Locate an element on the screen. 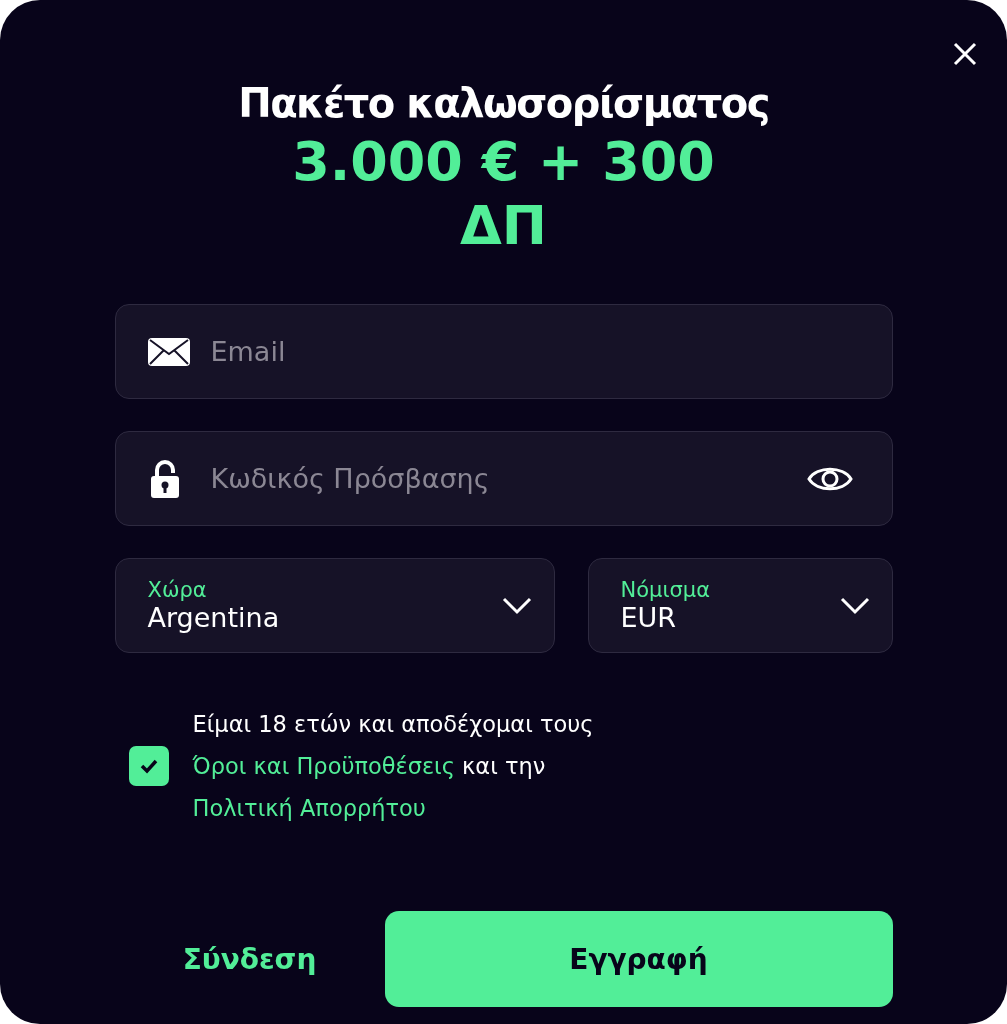 The width and height of the screenshot is (1007, 1024). checkmark-icon is located at coordinates (148, 766).